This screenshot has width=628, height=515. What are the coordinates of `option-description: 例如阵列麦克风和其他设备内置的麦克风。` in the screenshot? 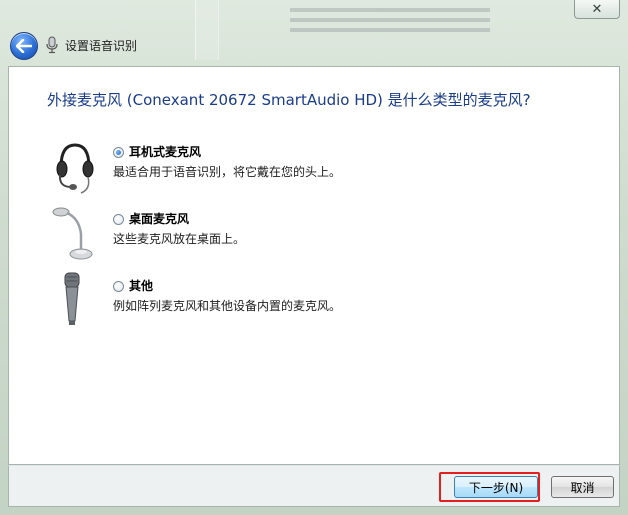 It's located at (227, 306).